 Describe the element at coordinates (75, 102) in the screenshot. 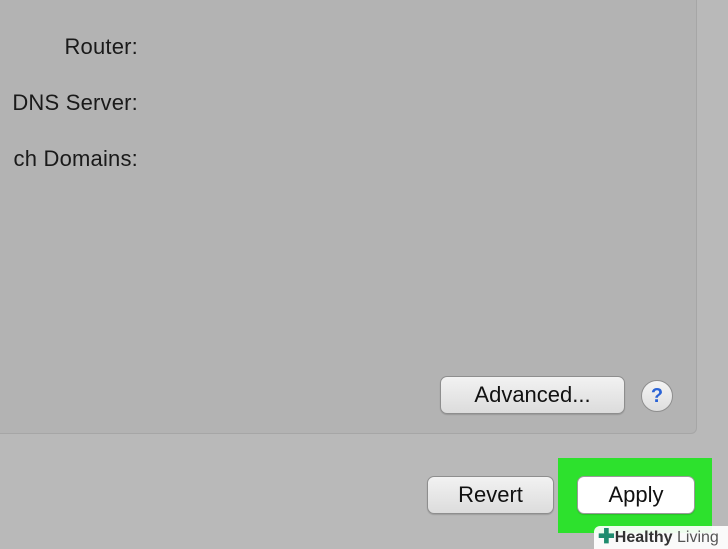

I see `dns-server-label: DNS Server:` at that location.